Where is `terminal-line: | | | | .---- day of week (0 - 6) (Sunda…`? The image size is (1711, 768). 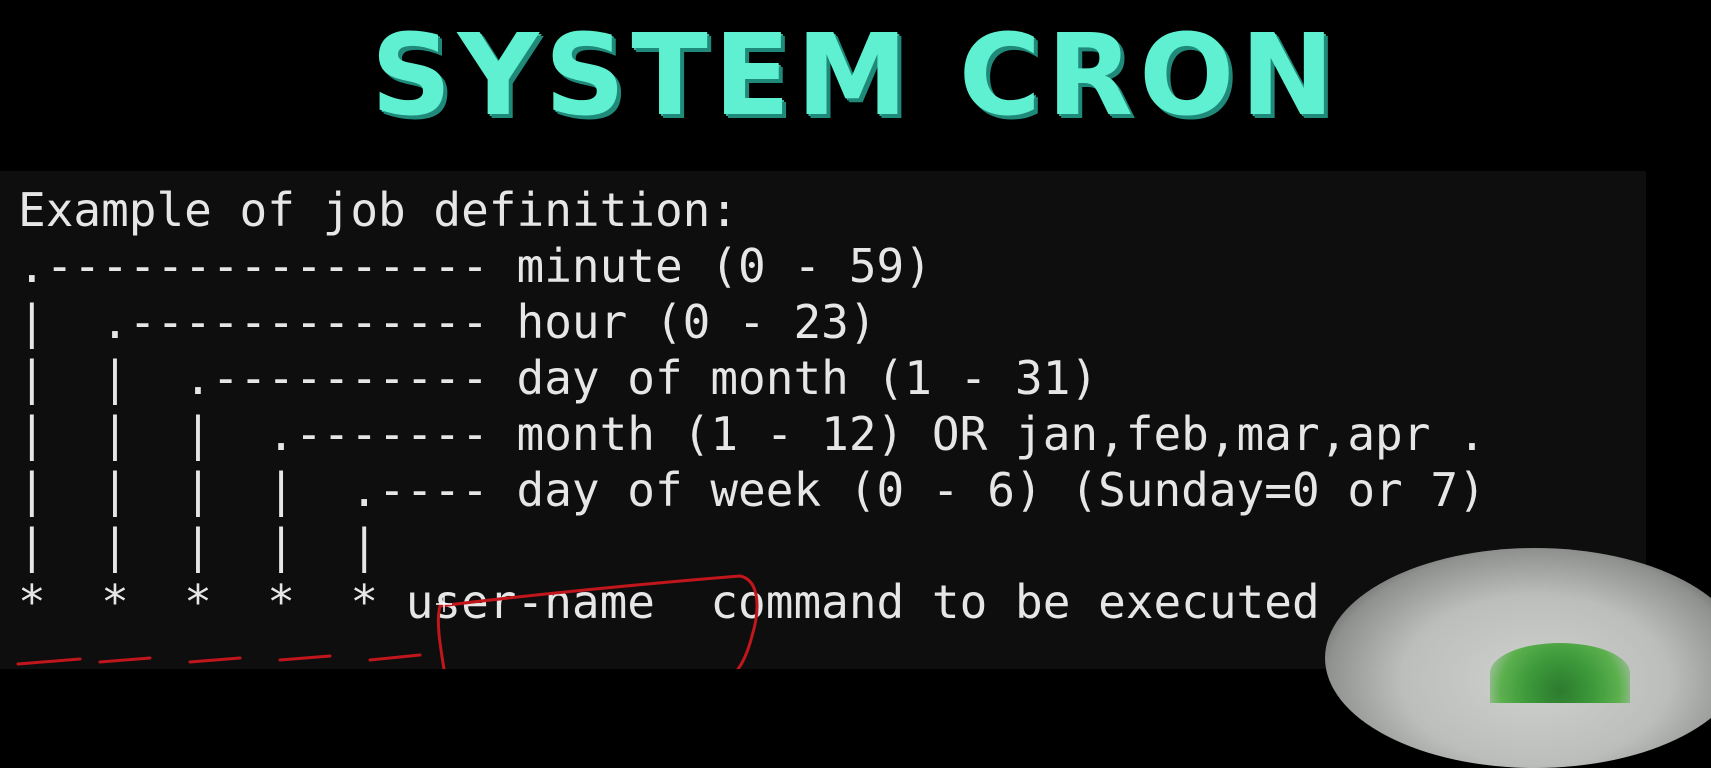
terminal-line: | | | | .---- day of week (0 - 6) (Sunda… is located at coordinates (752, 490).